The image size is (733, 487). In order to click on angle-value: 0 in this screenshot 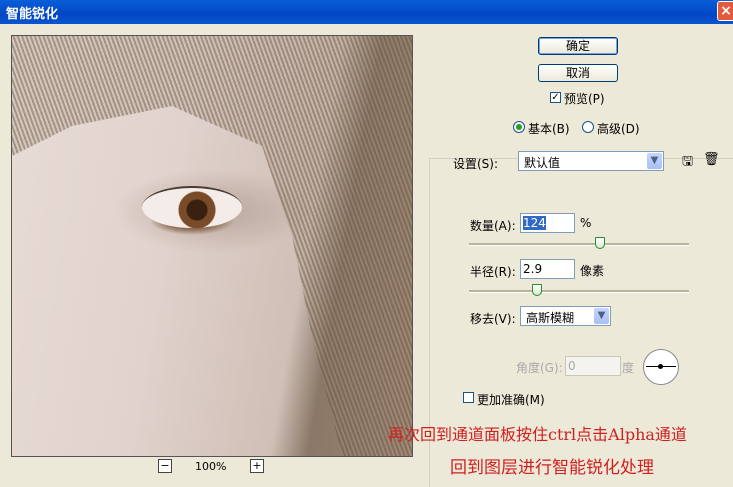, I will do `click(572, 366)`.